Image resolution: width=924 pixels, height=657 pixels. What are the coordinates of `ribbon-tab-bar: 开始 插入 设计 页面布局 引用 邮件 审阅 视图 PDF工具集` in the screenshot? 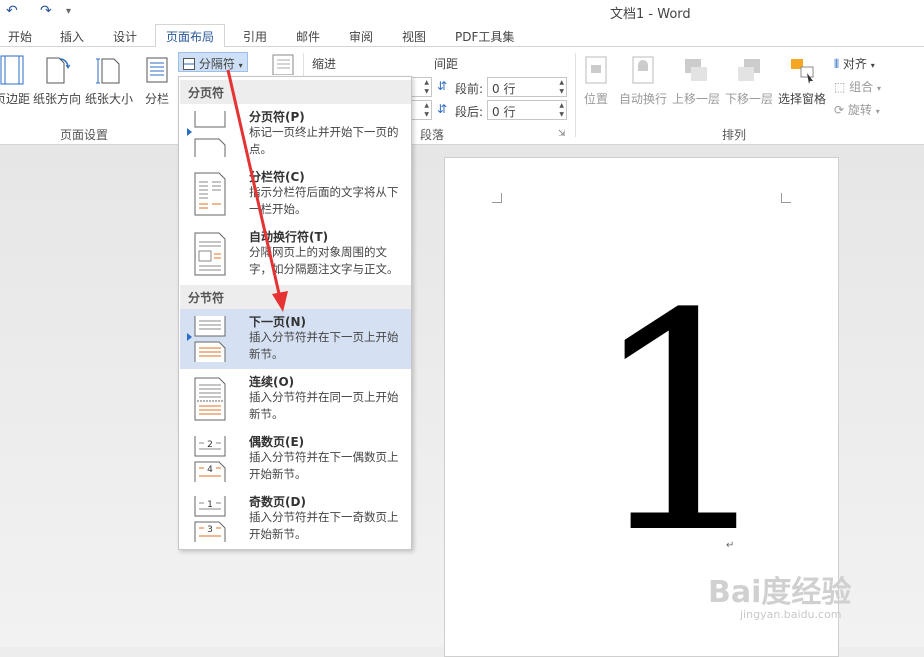 It's located at (462, 36).